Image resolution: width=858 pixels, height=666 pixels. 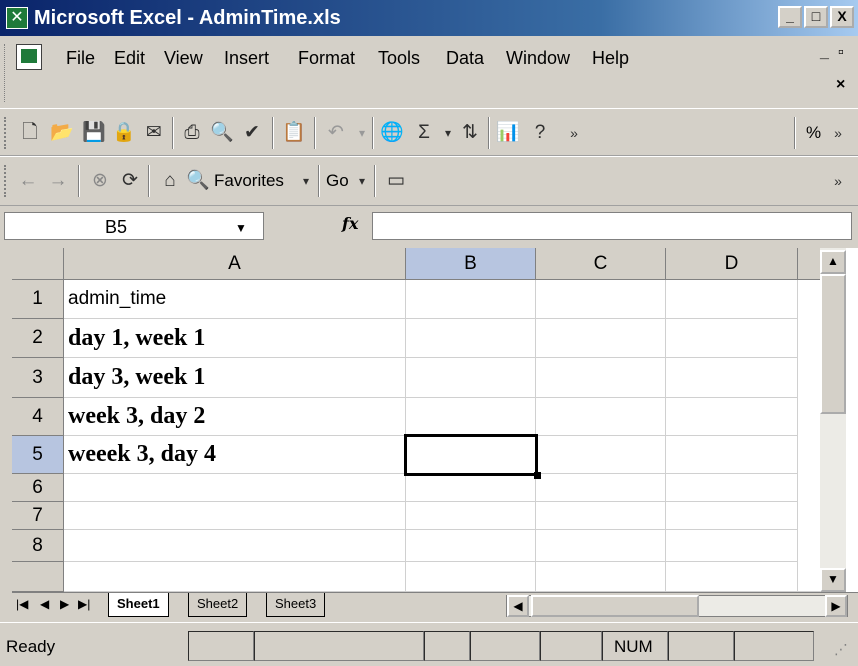 What do you see at coordinates (471, 299) in the screenshot?
I see `cell-b1` at bounding box center [471, 299].